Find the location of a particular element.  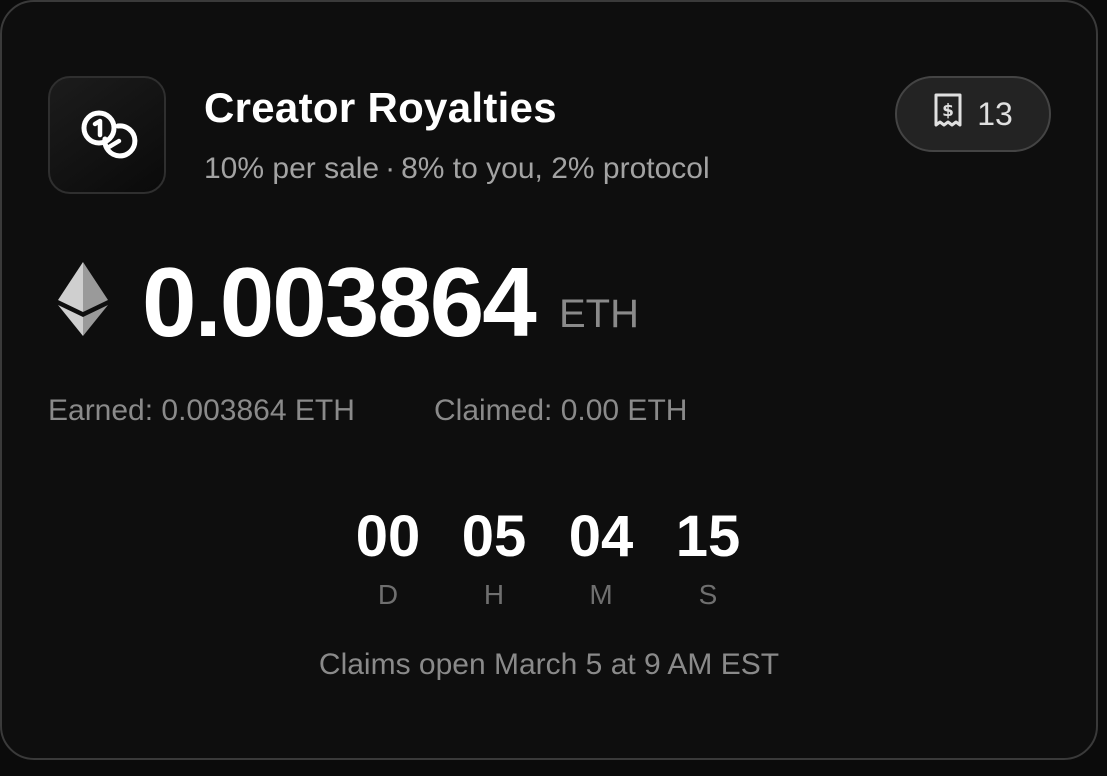

card-title: Creator Royalties is located at coordinates (380, 107).